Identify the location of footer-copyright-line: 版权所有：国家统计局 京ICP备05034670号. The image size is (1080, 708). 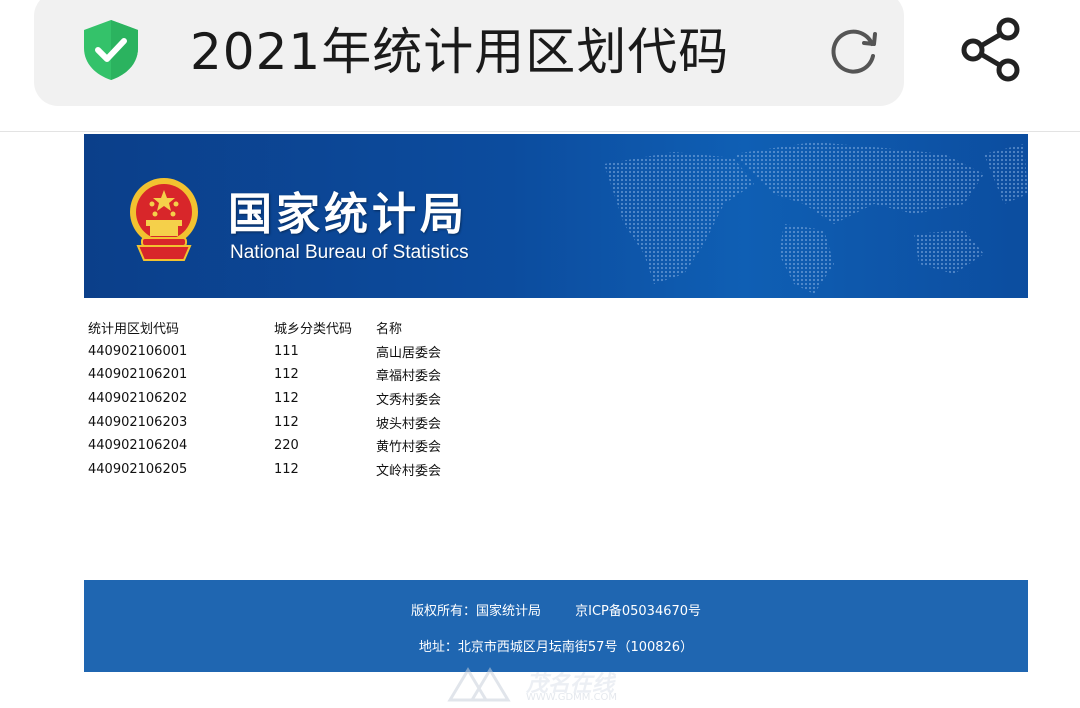
(556, 609).